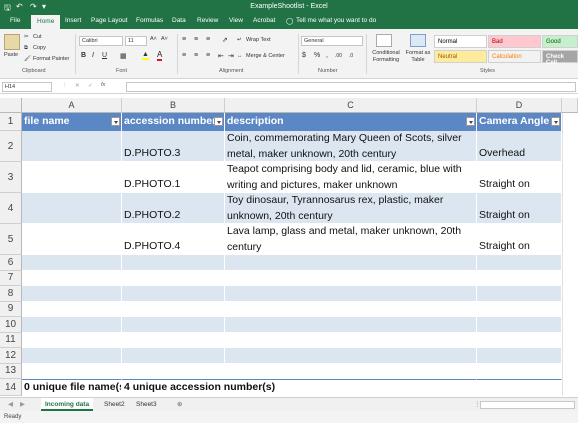 The height and width of the screenshot is (423, 578). Describe the element at coordinates (460, 56) in the screenshot. I see `cell-style-neutral: Neutral` at that location.